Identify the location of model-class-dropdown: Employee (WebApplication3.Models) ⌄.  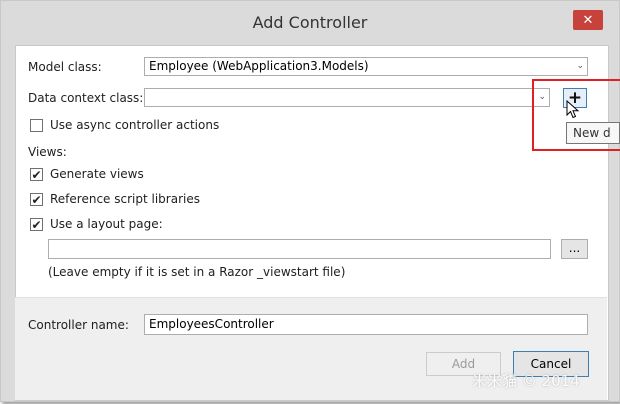
(366, 66).